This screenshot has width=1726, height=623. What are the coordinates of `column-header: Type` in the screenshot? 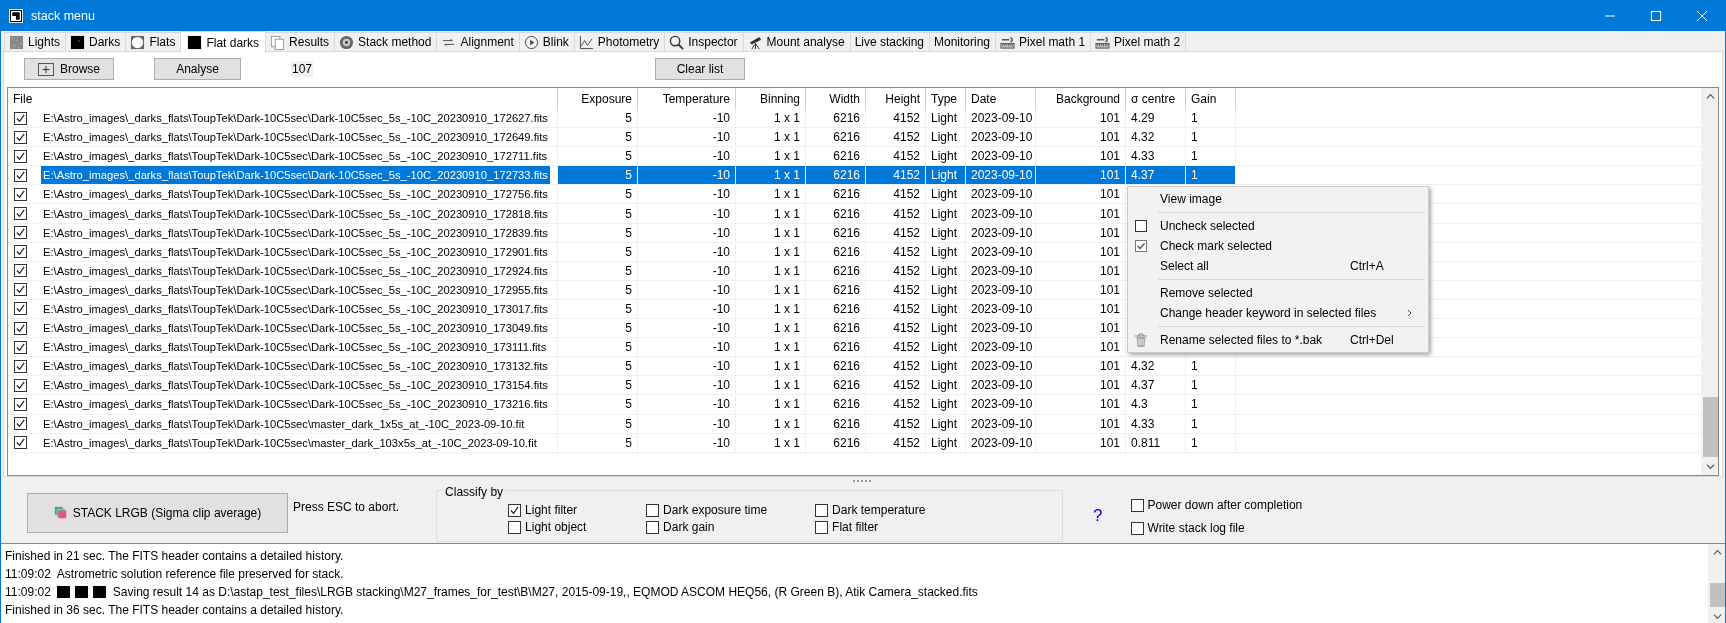 It's located at (946, 98).